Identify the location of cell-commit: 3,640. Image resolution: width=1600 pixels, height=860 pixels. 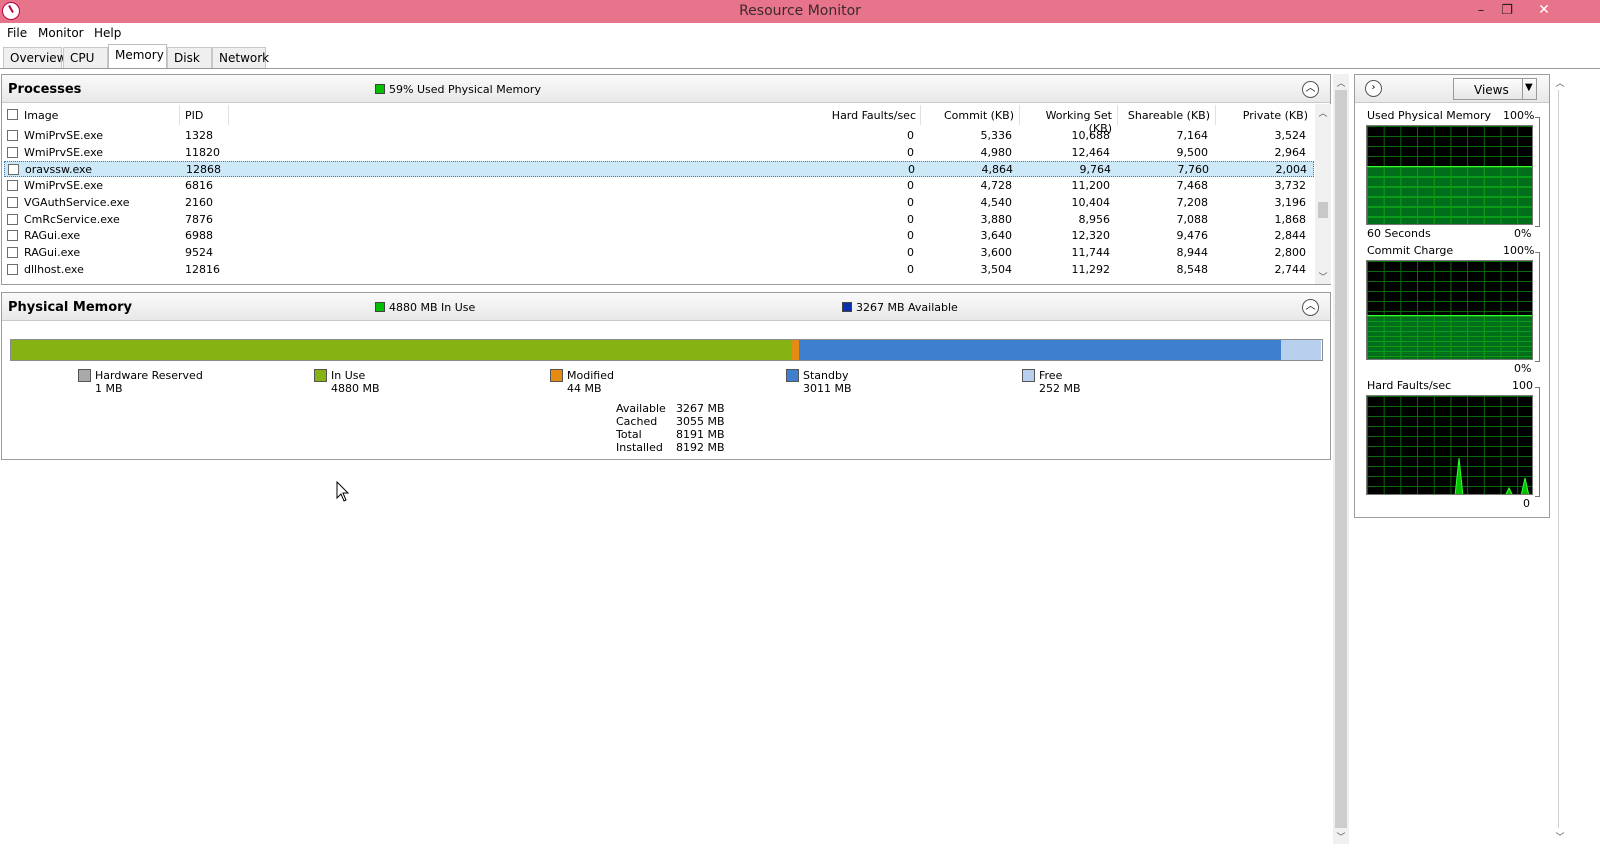
(996, 236).